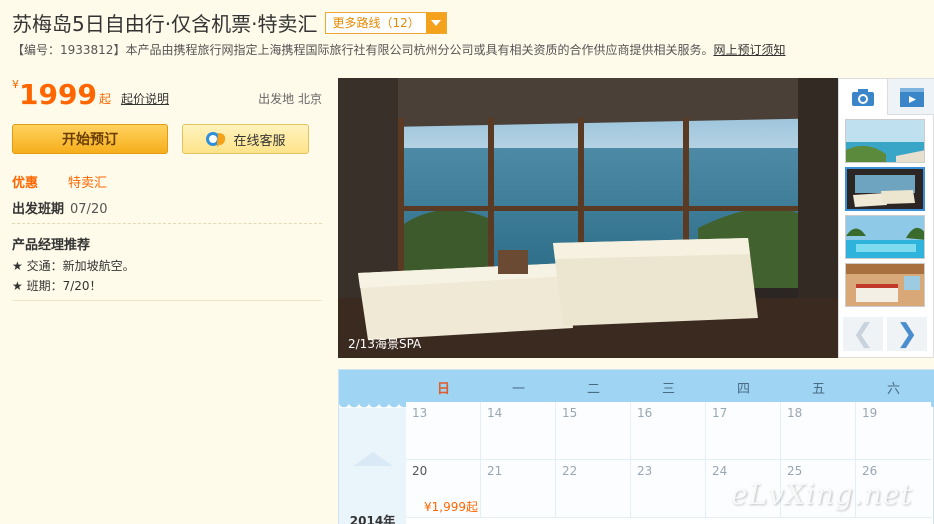  I want to click on prev-month-arrow-icon, so click(373, 459).